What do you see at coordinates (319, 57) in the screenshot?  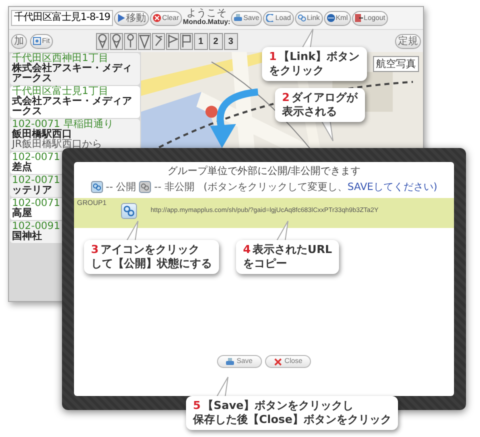 I see `callout-line: 【Link】ボタン` at bounding box center [319, 57].